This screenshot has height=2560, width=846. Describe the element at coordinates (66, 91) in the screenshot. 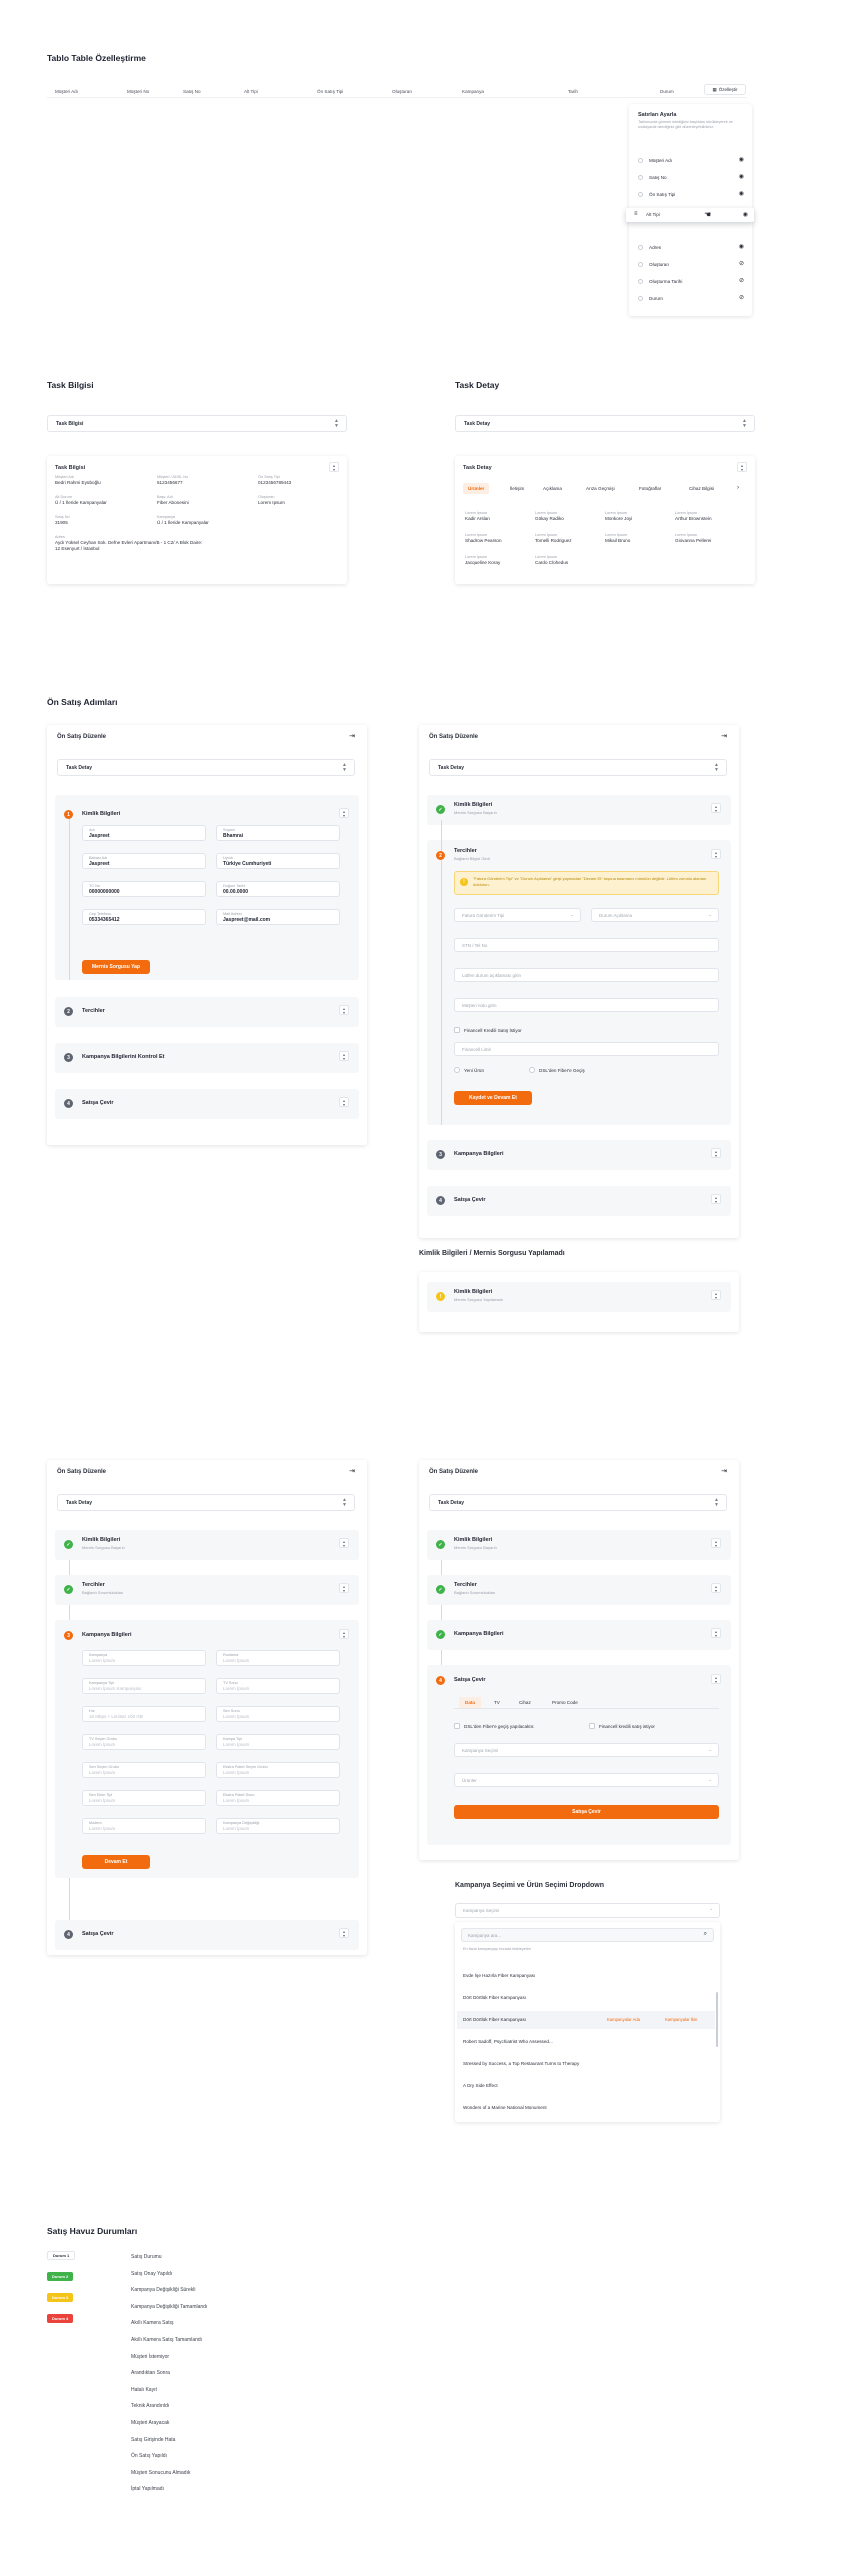

I see `col-header: Müşteri Adı` at that location.